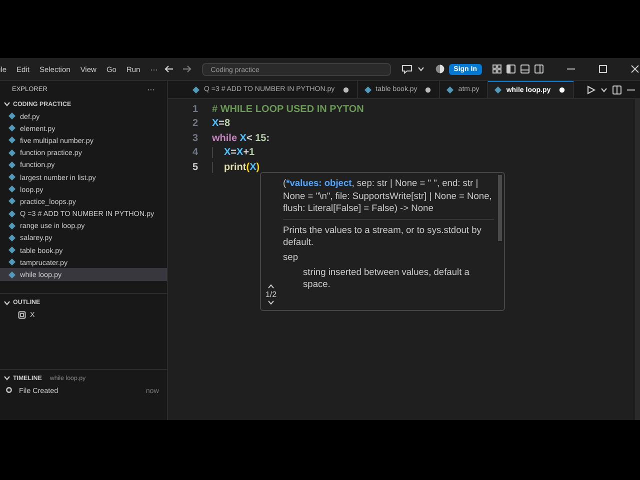 The image size is (640, 480). Describe the element at coordinates (22, 314) in the screenshot. I see `variable-icon` at that location.